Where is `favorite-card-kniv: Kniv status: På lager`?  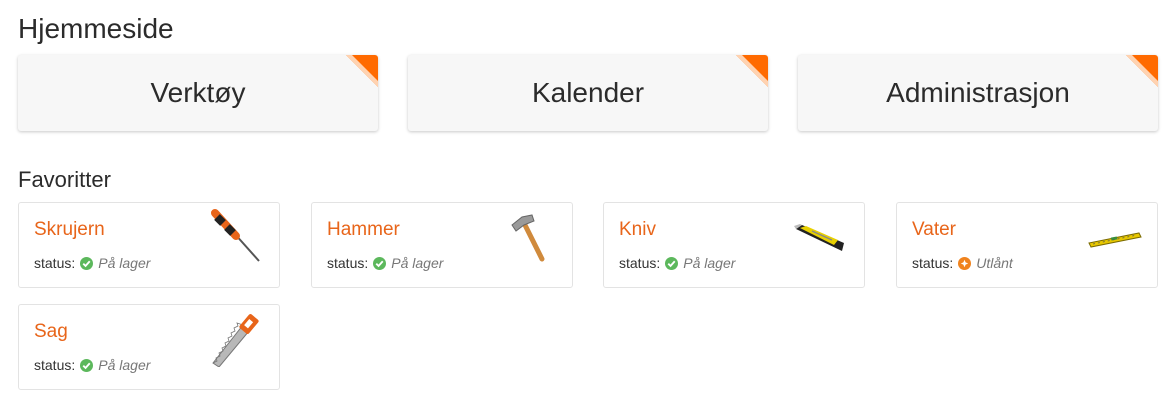
favorite-card-kniv: Kniv status: På lager is located at coordinates (734, 245).